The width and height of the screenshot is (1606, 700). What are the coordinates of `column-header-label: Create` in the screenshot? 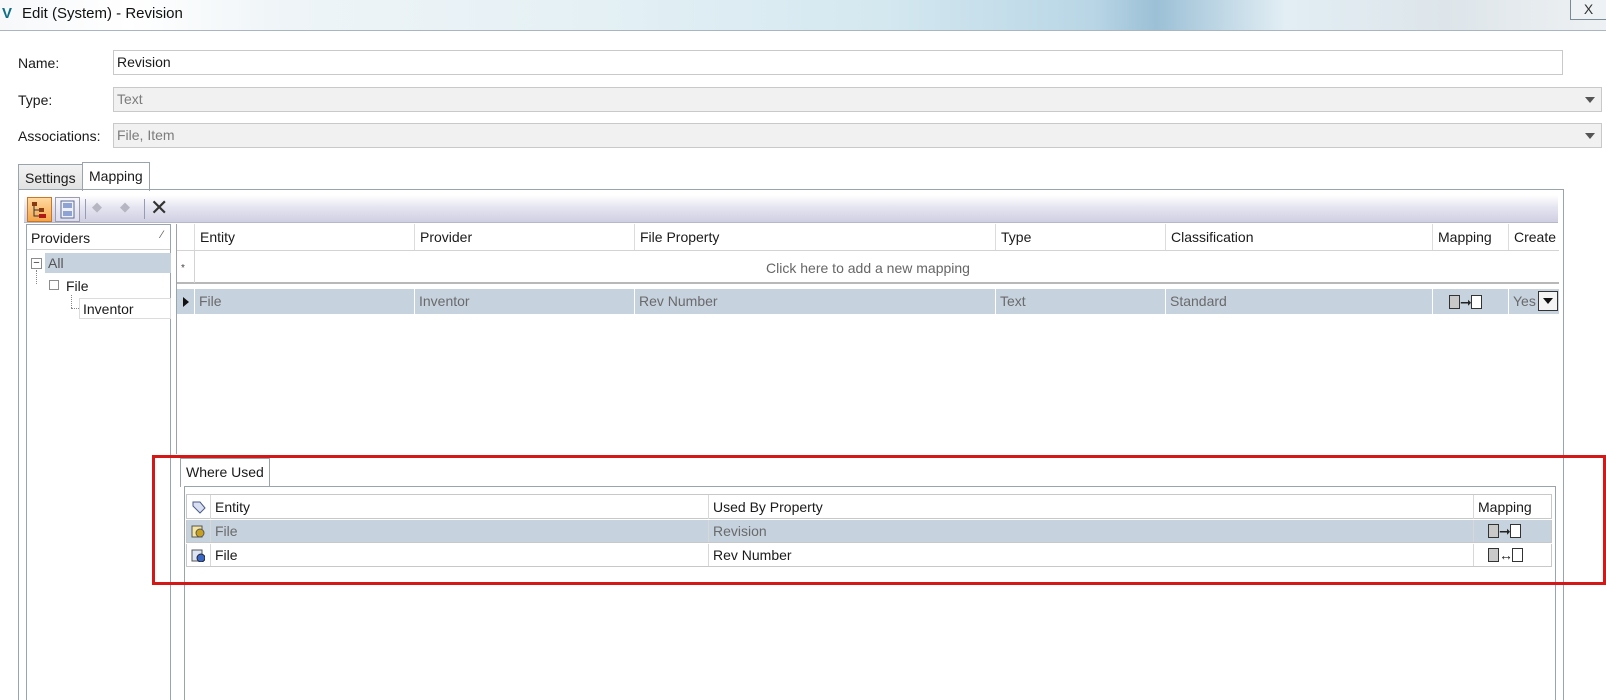 It's located at (1535, 237).